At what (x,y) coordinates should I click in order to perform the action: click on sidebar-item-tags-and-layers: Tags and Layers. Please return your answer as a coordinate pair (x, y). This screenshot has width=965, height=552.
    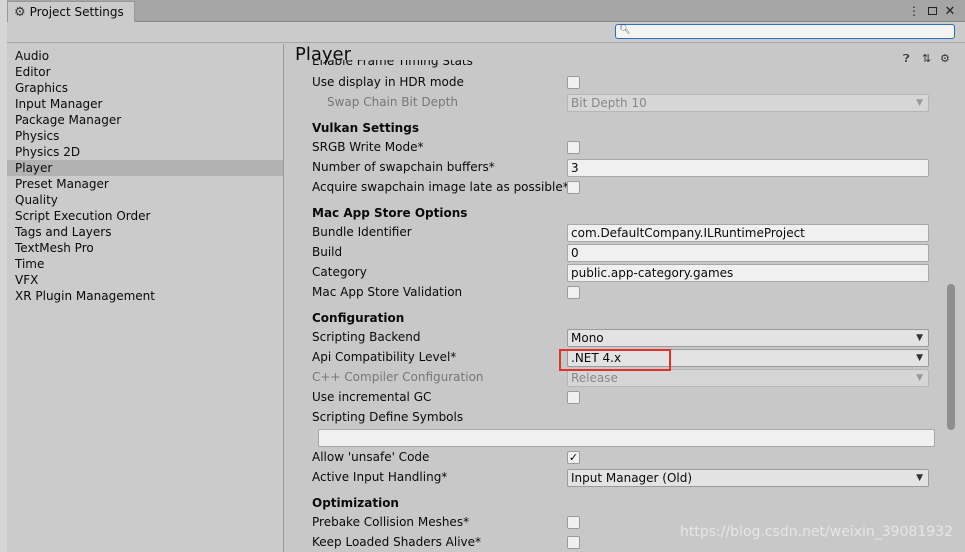
    Looking at the image, I should click on (145, 232).